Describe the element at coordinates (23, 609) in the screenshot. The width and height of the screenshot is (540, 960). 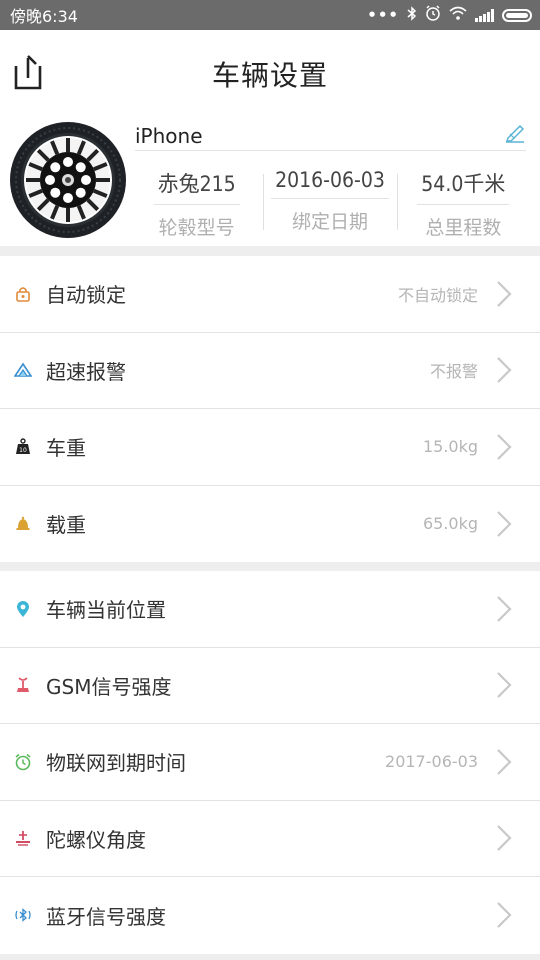
I see `location-pin-icon` at that location.